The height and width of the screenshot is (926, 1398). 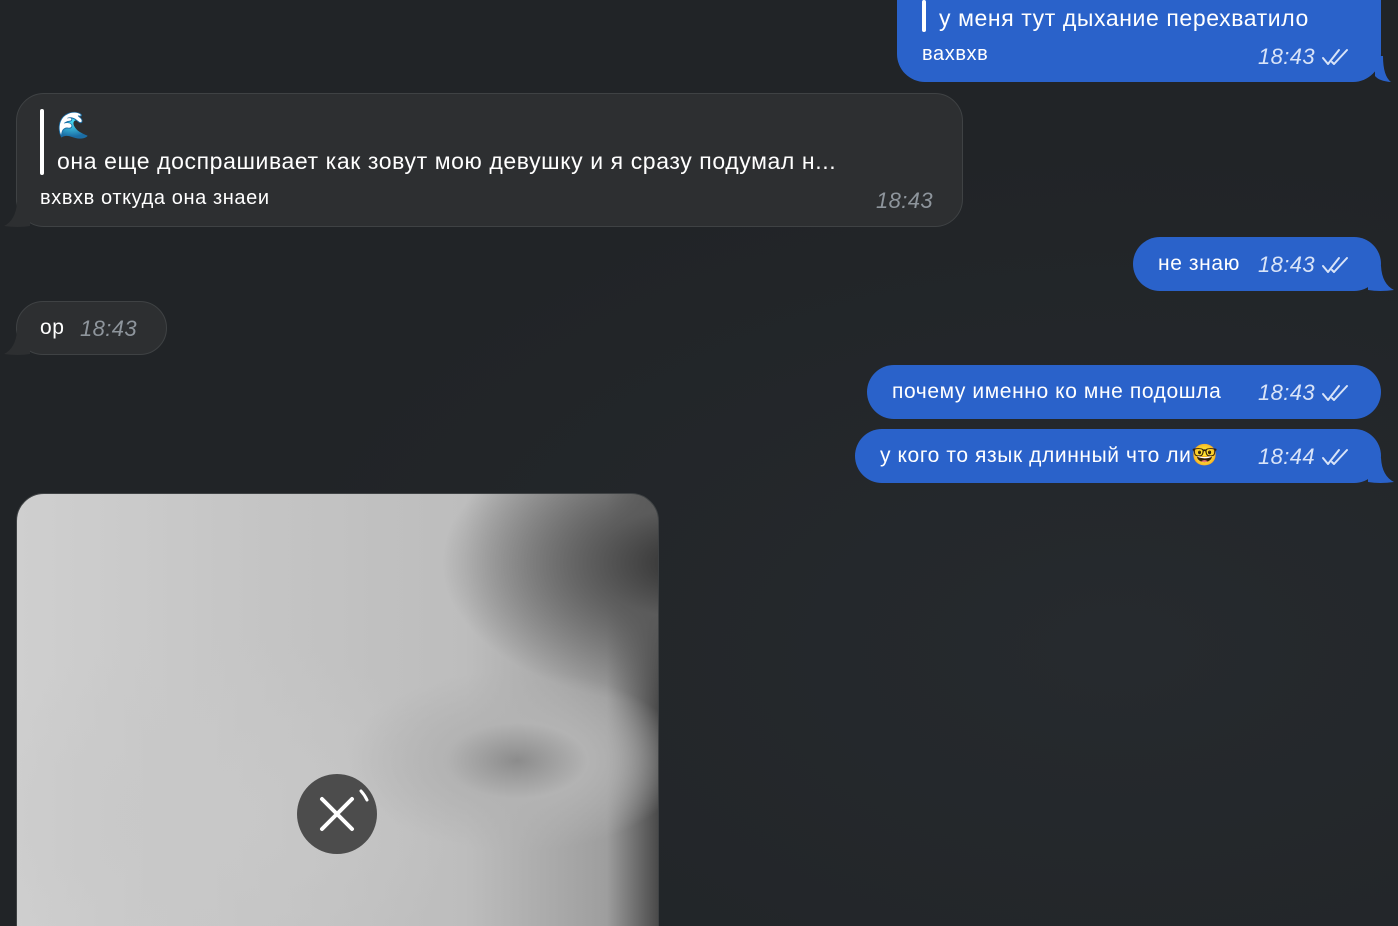 What do you see at coordinates (1036, 455) in the screenshot?
I see `message-text-content: у кого то язык длинный что ли` at bounding box center [1036, 455].